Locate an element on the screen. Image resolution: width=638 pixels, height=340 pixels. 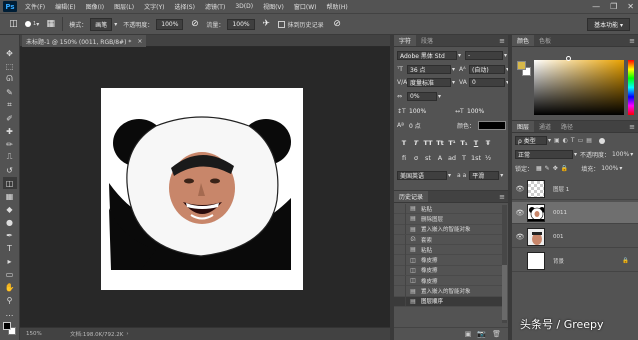
subscript-button: T₁ is located at coordinates (464, 142).